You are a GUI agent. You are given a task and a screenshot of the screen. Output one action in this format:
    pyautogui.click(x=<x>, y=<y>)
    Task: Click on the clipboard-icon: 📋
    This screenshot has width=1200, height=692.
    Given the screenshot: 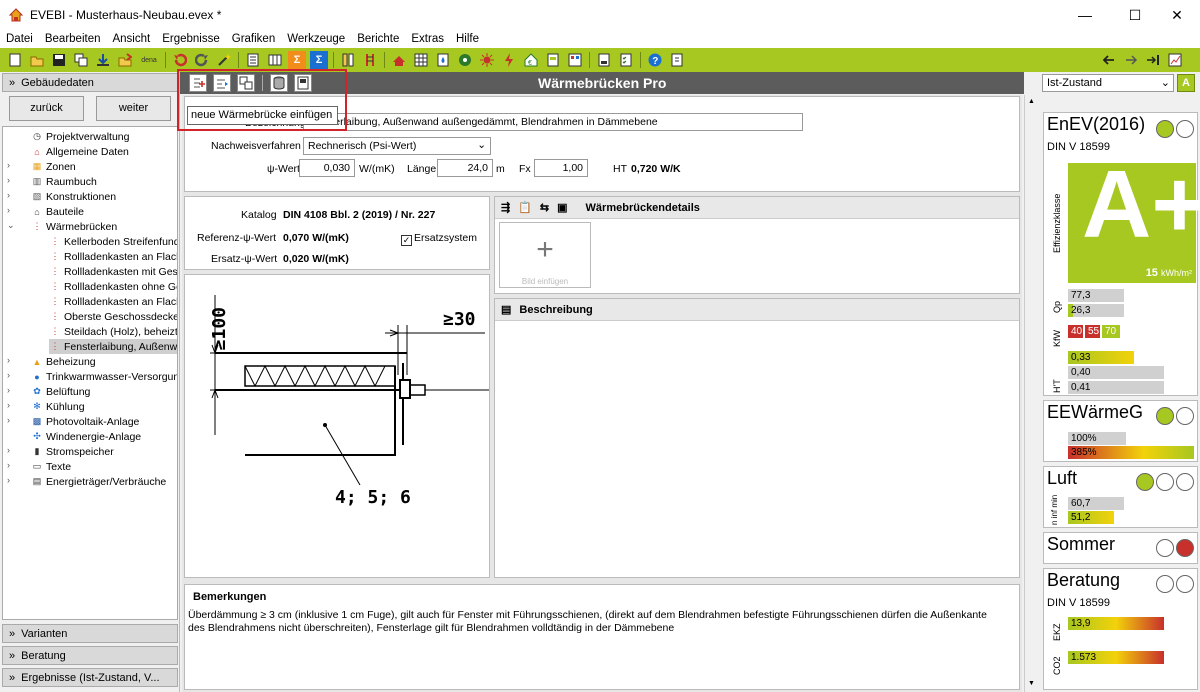 What is the action you would take?
    pyautogui.click(x=525, y=207)
    